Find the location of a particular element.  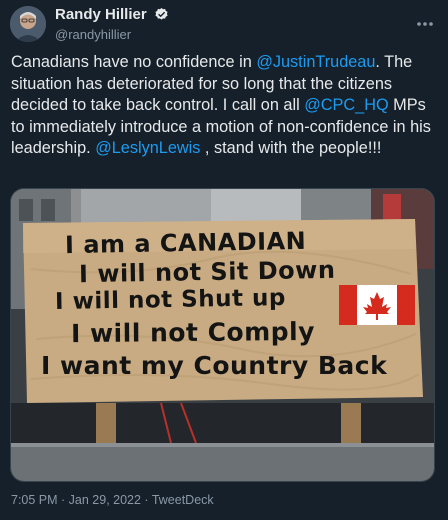

sign-line-4: I will not Comply is located at coordinates (193, 332).